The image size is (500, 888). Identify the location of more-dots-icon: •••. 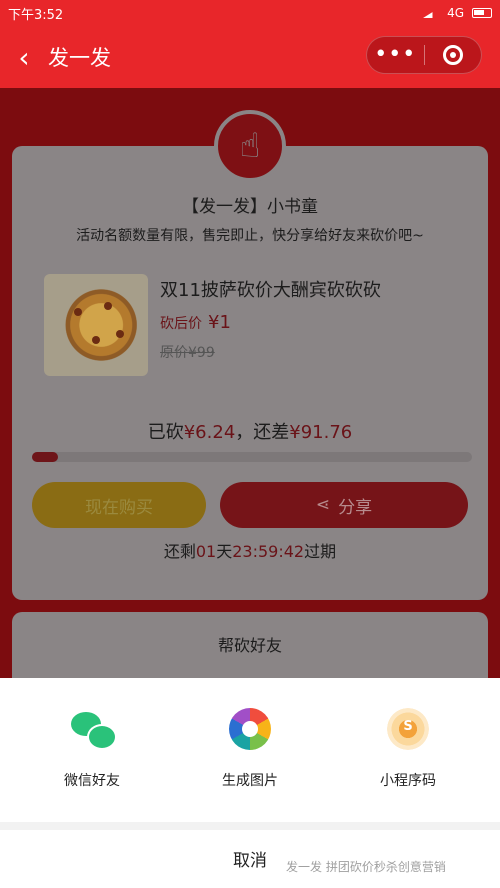
(395, 55).